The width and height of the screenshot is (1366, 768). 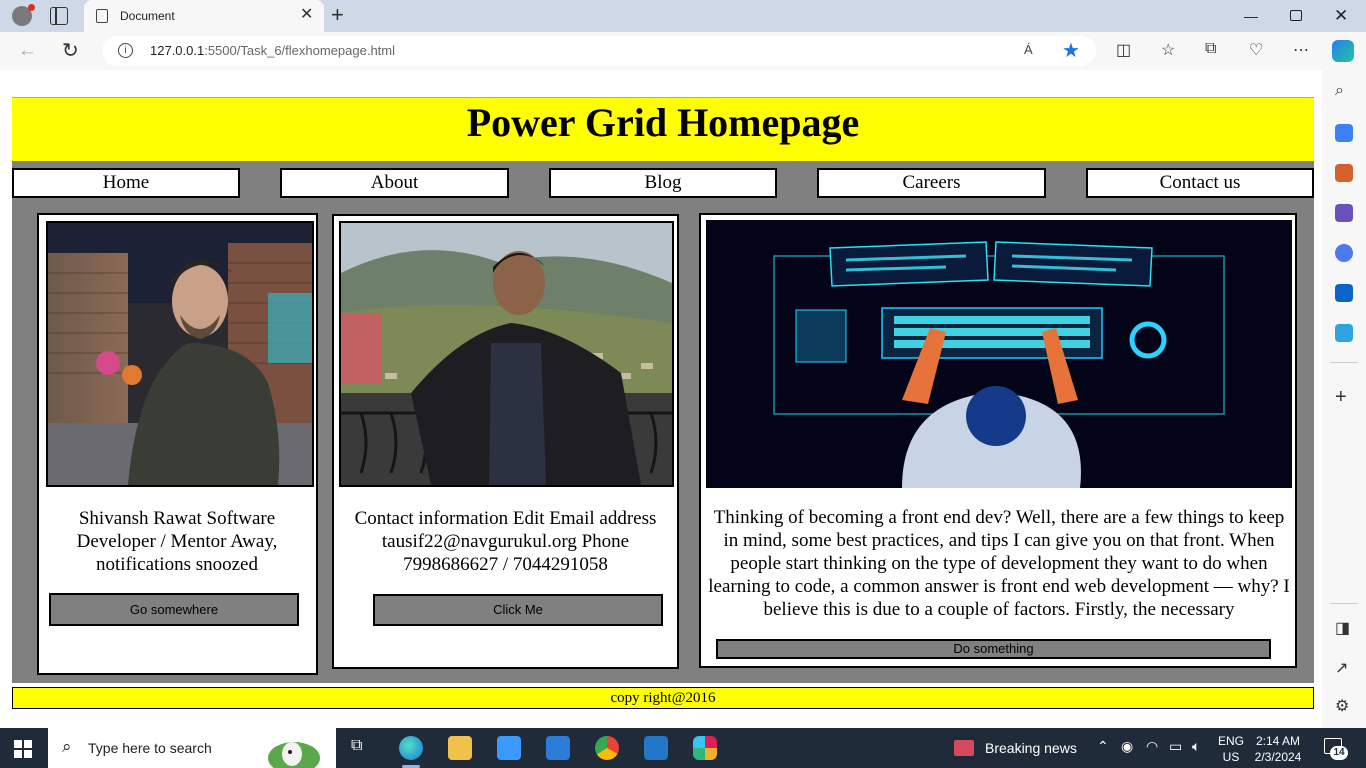 I want to click on wifi-icon: ◠, so click(x=1152, y=746).